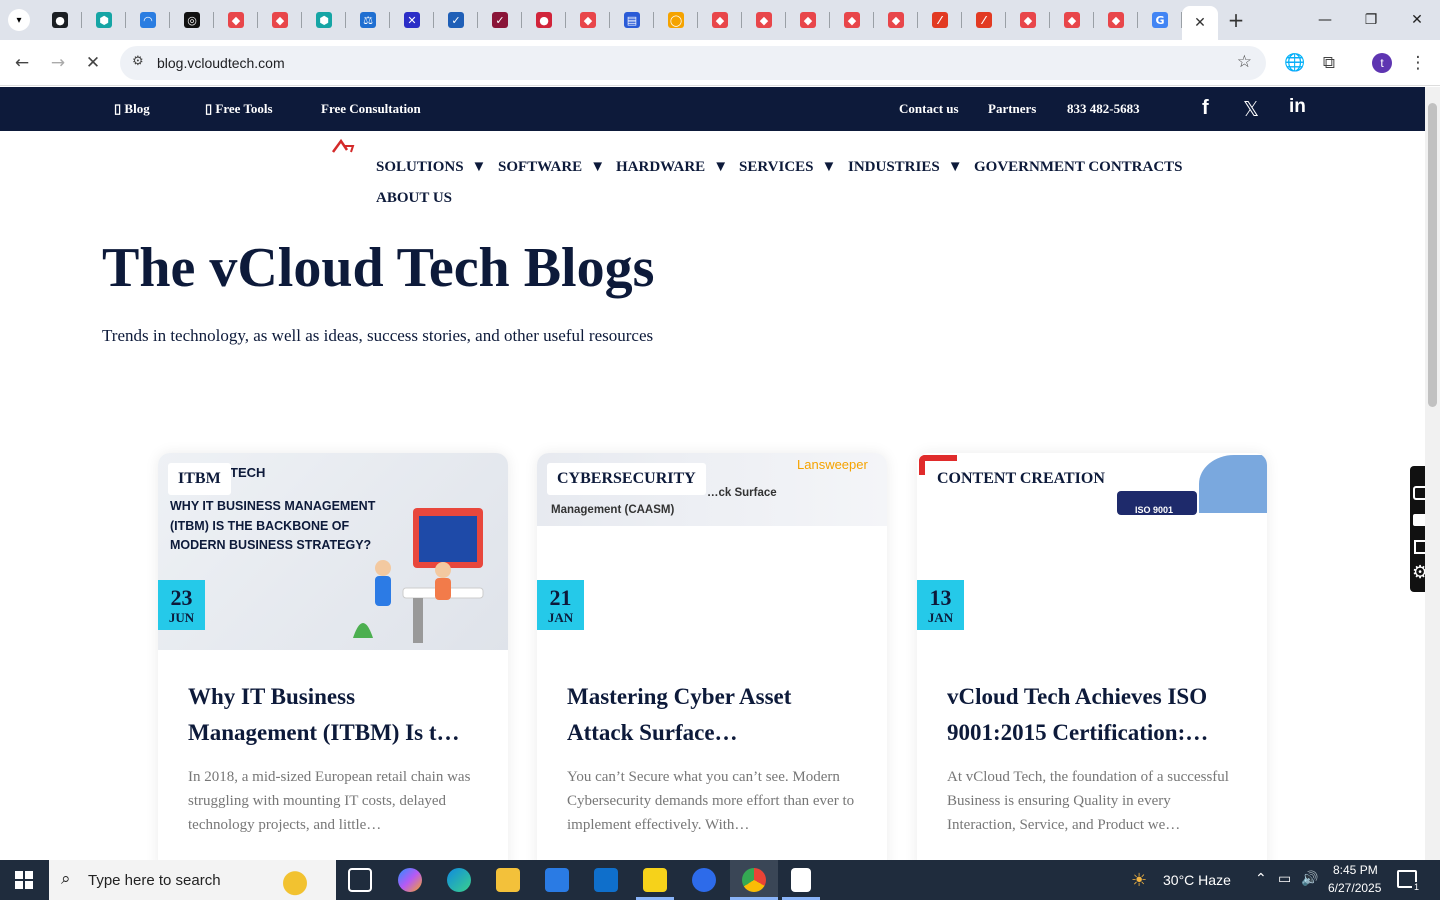  Describe the element at coordinates (192, 20) in the screenshot. I see `browser-tab: ◎` at that location.